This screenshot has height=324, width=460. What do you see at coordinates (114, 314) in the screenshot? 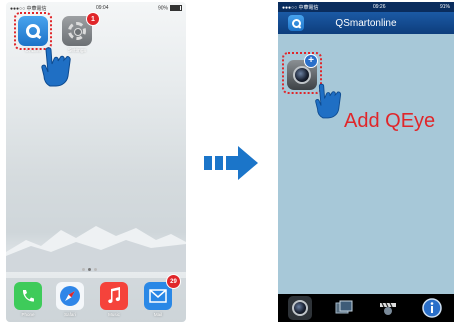
I see `dock-label-music: Music` at bounding box center [114, 314].